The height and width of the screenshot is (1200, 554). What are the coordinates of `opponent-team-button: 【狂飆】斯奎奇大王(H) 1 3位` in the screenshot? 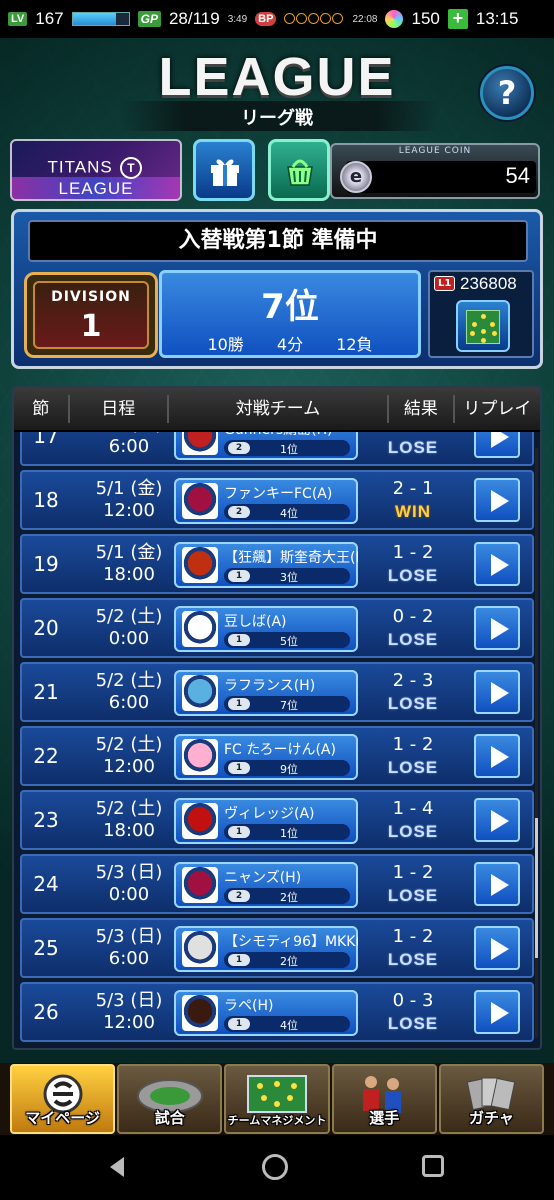 It's located at (266, 565).